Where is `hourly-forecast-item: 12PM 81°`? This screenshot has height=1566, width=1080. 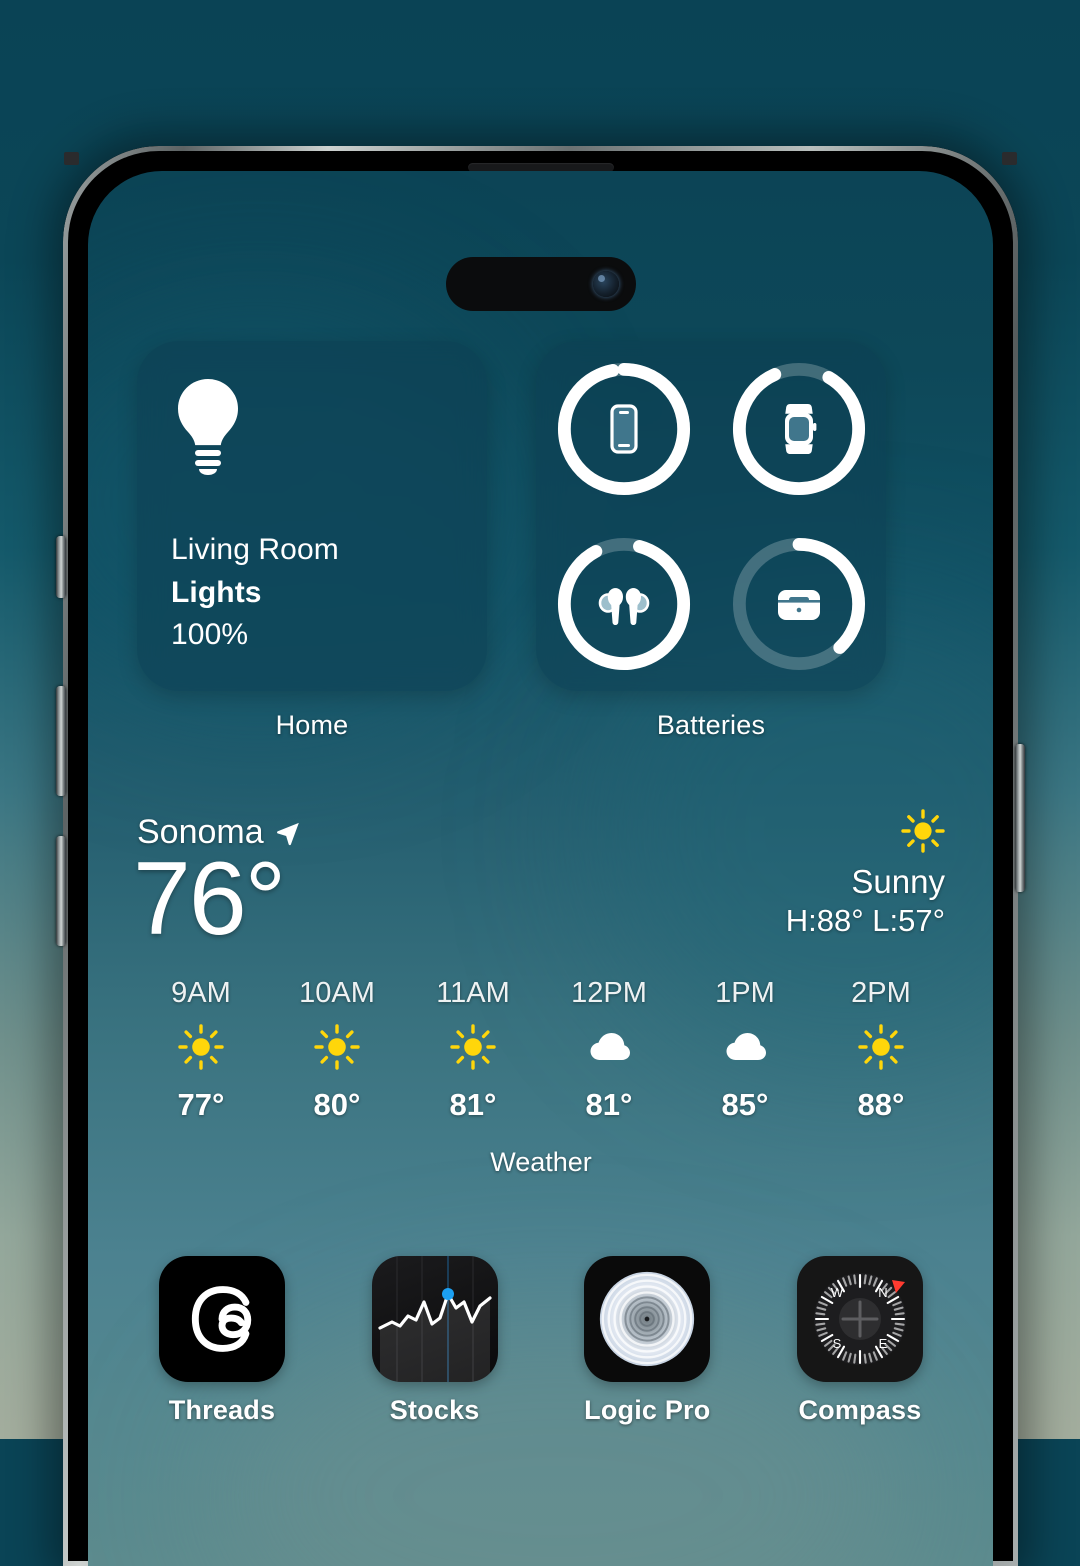
hourly-forecast-item: 12PM 81° is located at coordinates (609, 1050).